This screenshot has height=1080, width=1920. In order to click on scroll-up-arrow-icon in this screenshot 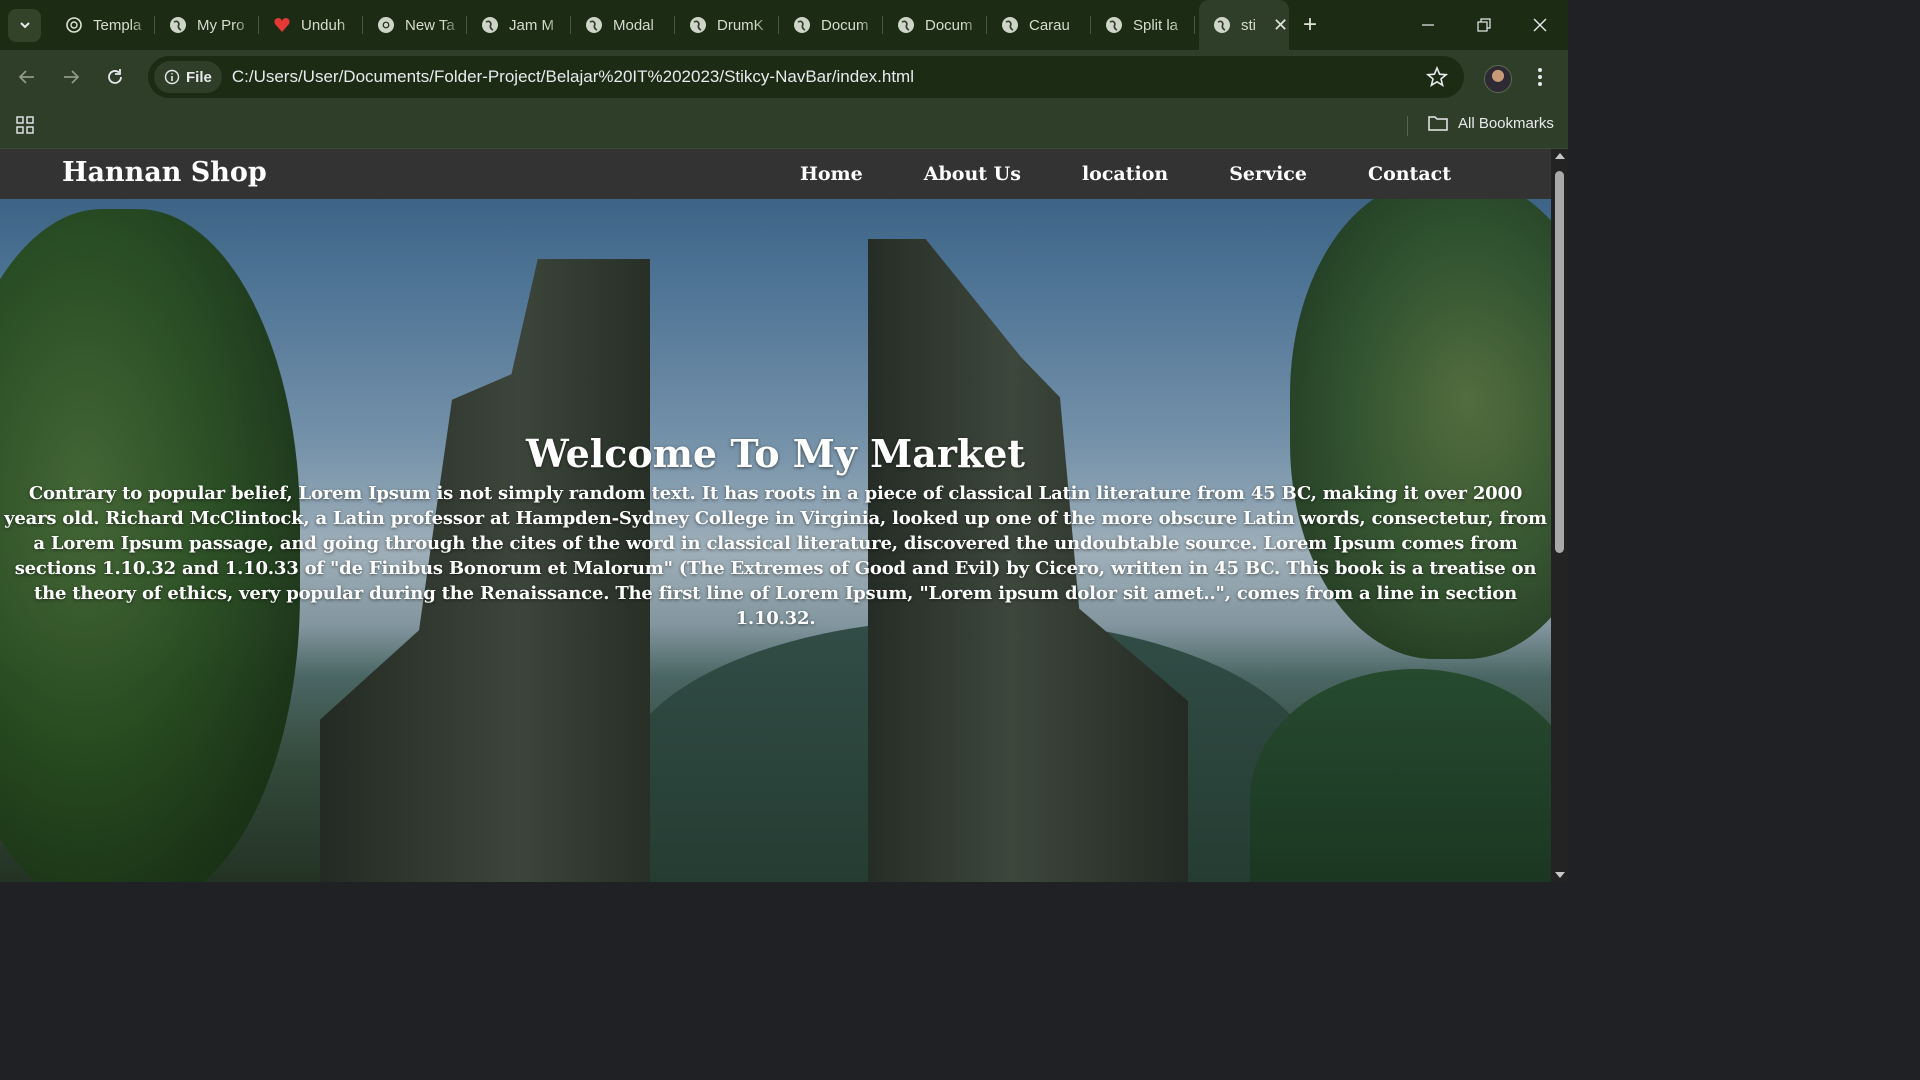, I will do `click(1560, 156)`.